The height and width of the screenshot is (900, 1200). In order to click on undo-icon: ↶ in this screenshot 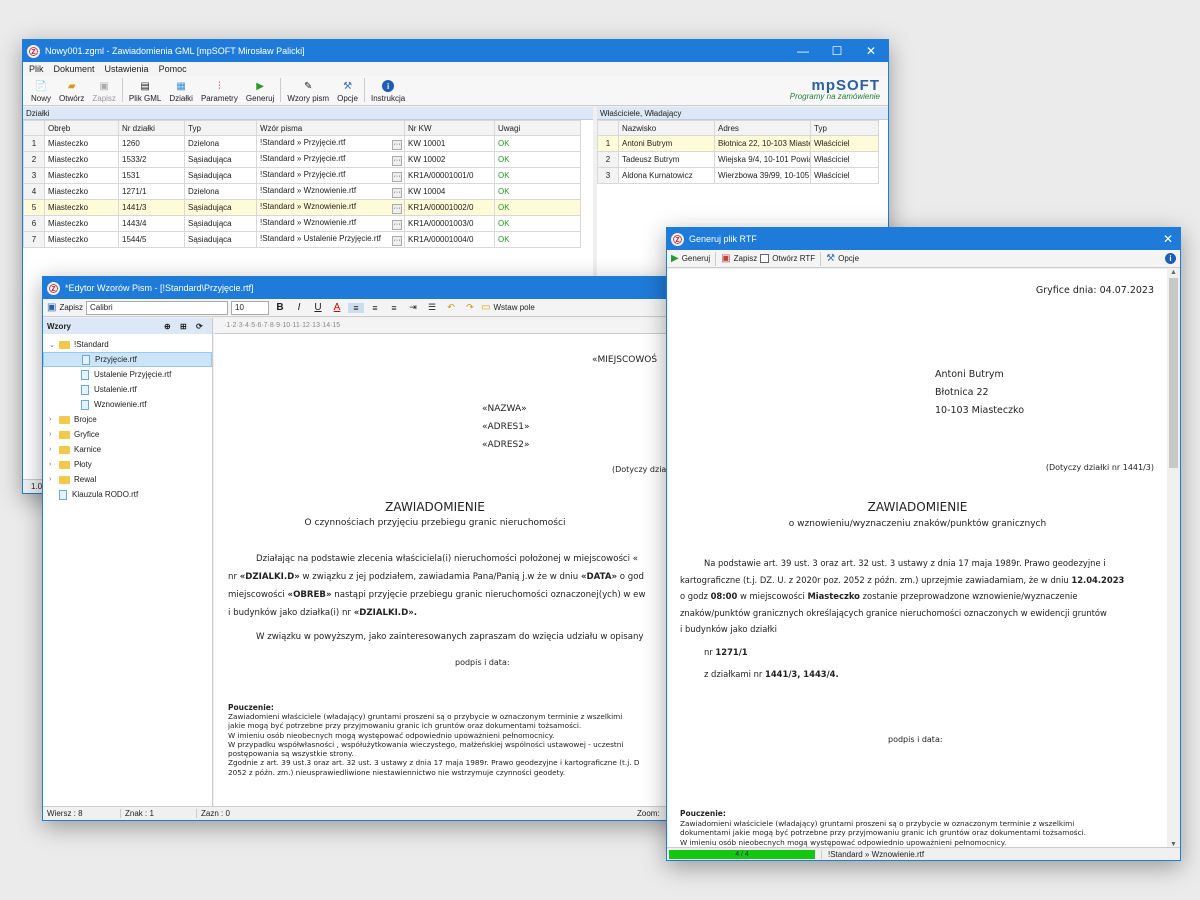, I will do `click(451, 307)`.